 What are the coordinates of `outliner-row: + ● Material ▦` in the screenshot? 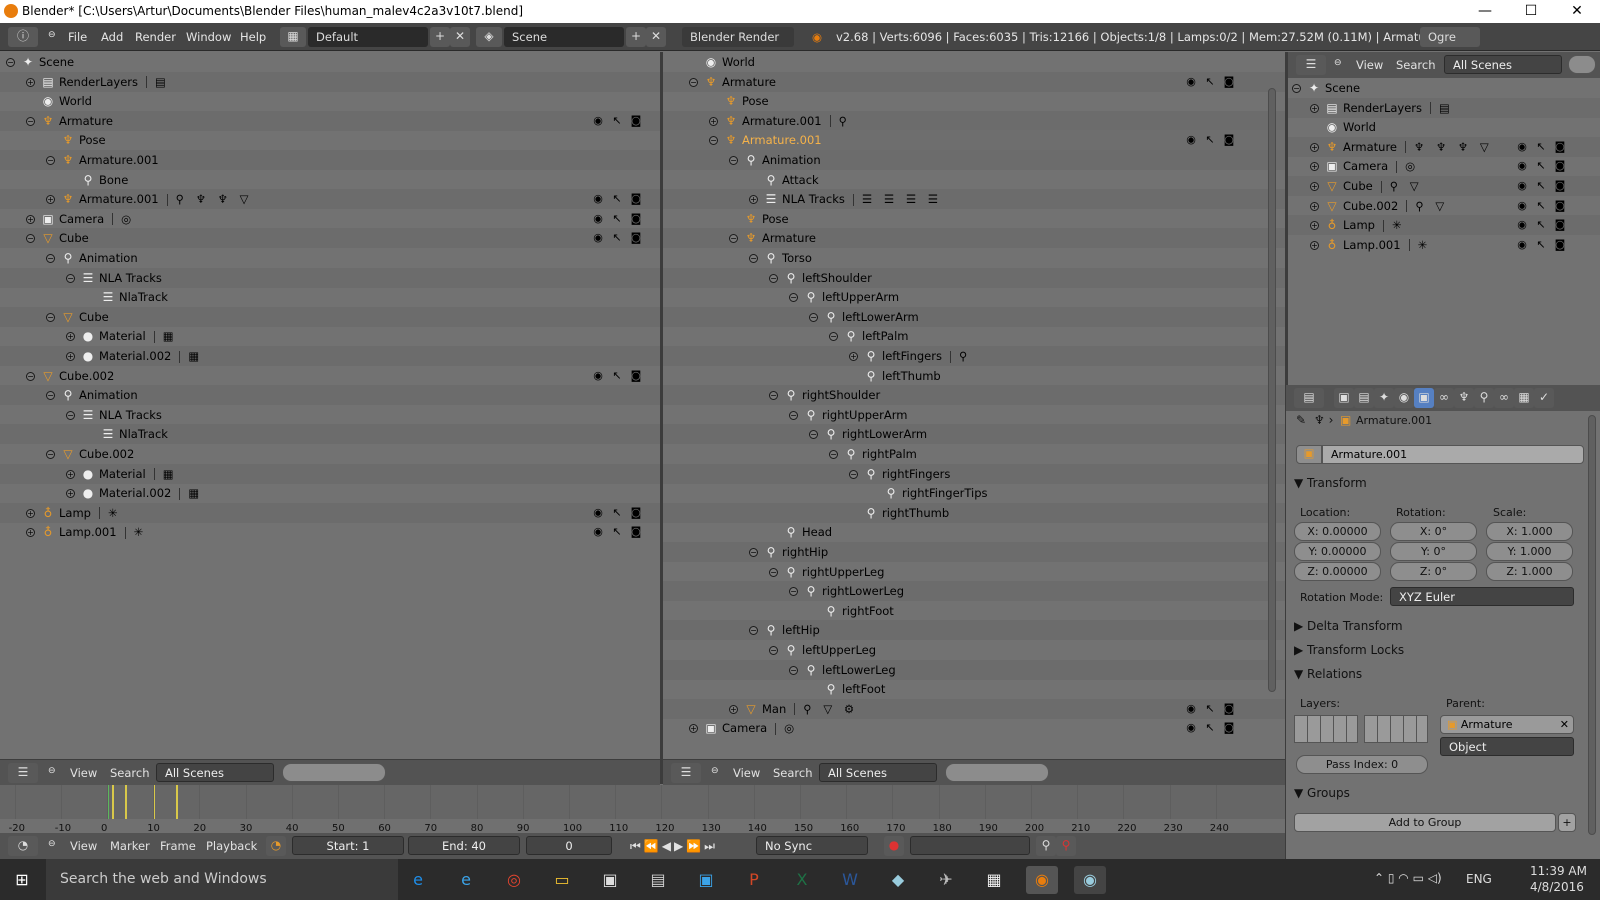 It's located at (330, 473).